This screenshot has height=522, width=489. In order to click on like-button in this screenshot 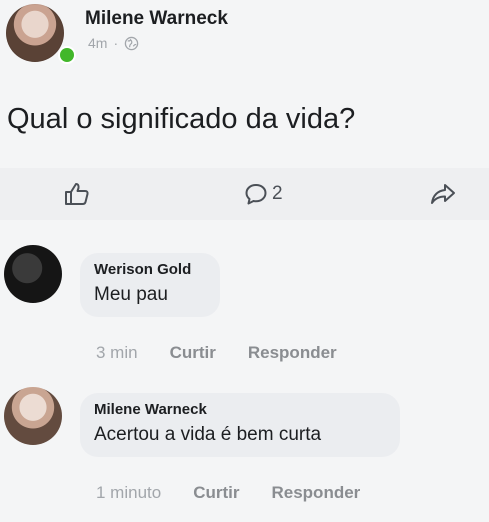, I will do `click(77, 194)`.